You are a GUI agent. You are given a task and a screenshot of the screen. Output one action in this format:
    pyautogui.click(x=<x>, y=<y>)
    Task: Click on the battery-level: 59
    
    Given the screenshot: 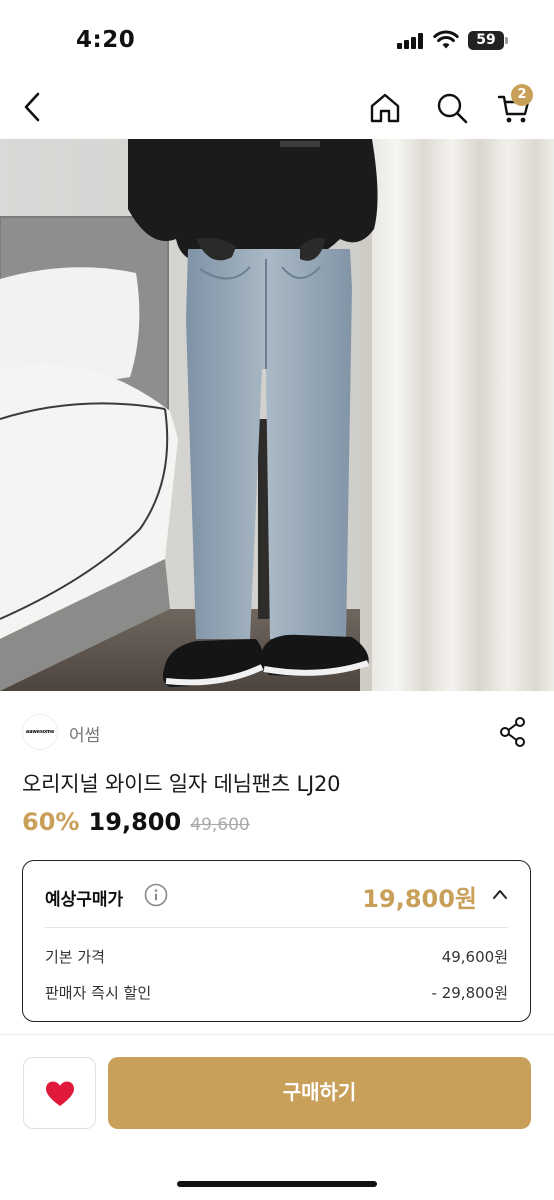 What is the action you would take?
    pyautogui.click(x=486, y=40)
    